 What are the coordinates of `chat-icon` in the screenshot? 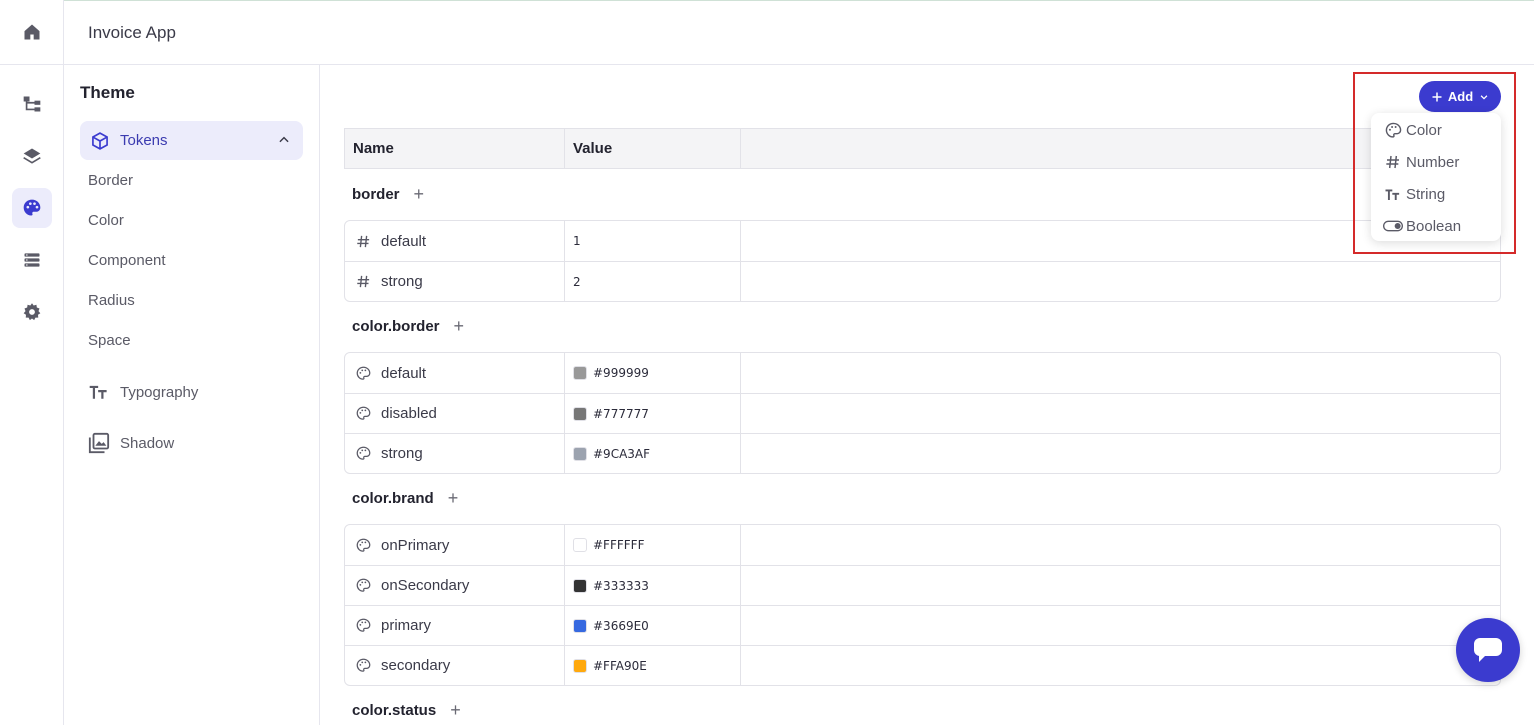 It's located at (1488, 650).